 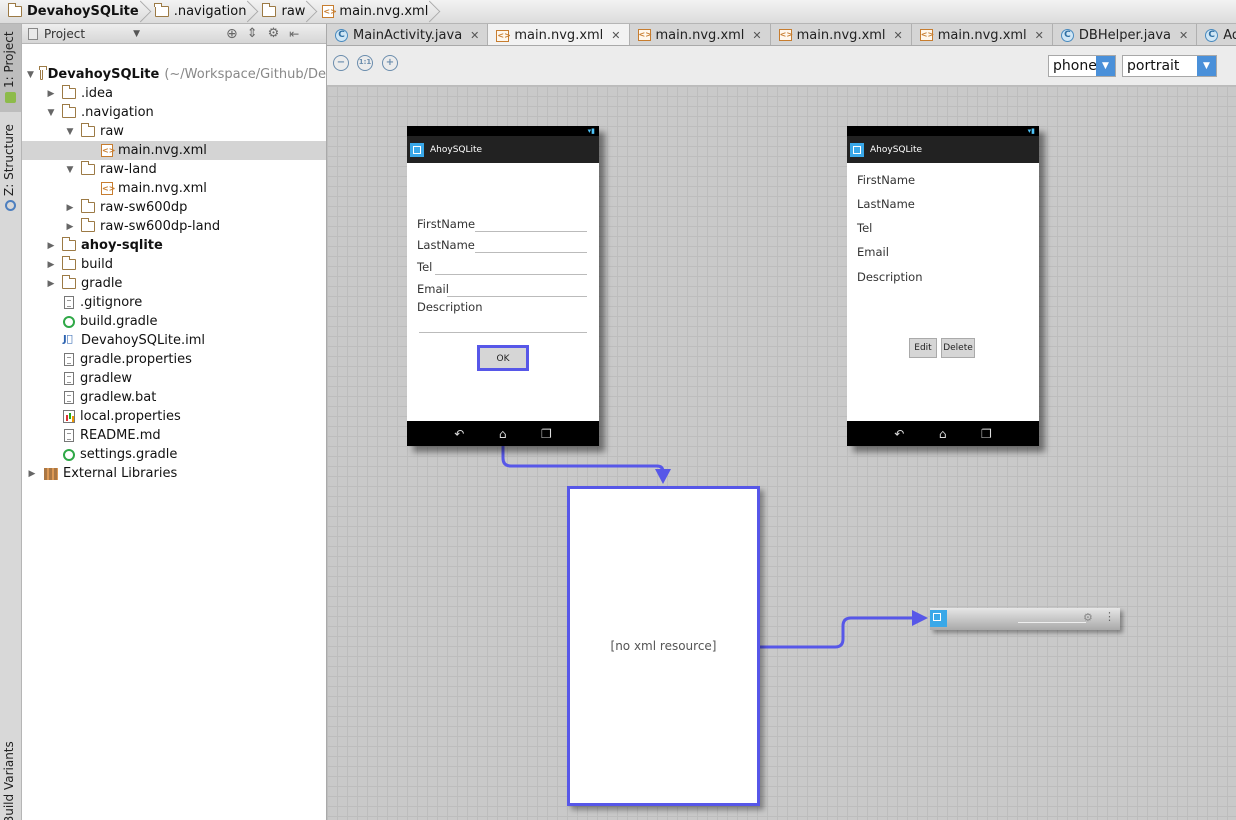 I want to click on breadcrumb-project: DevahoySQLite, so click(x=72, y=12).